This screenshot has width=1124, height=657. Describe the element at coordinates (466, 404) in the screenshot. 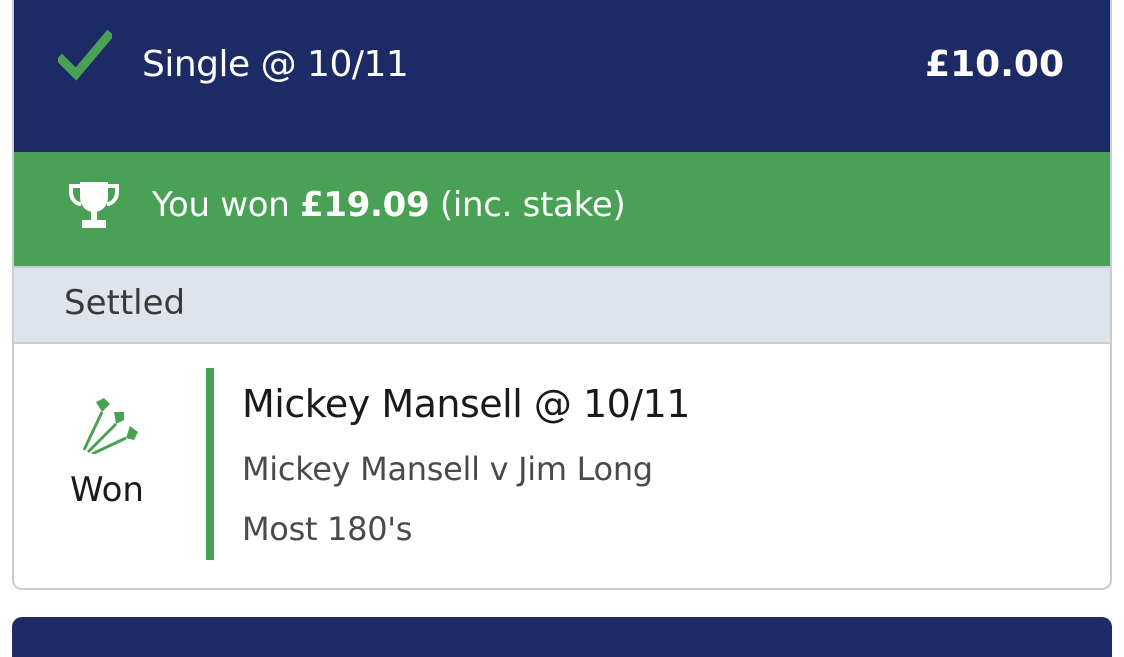

I see `selection-name: Mickey Mansell @ 10/11` at that location.